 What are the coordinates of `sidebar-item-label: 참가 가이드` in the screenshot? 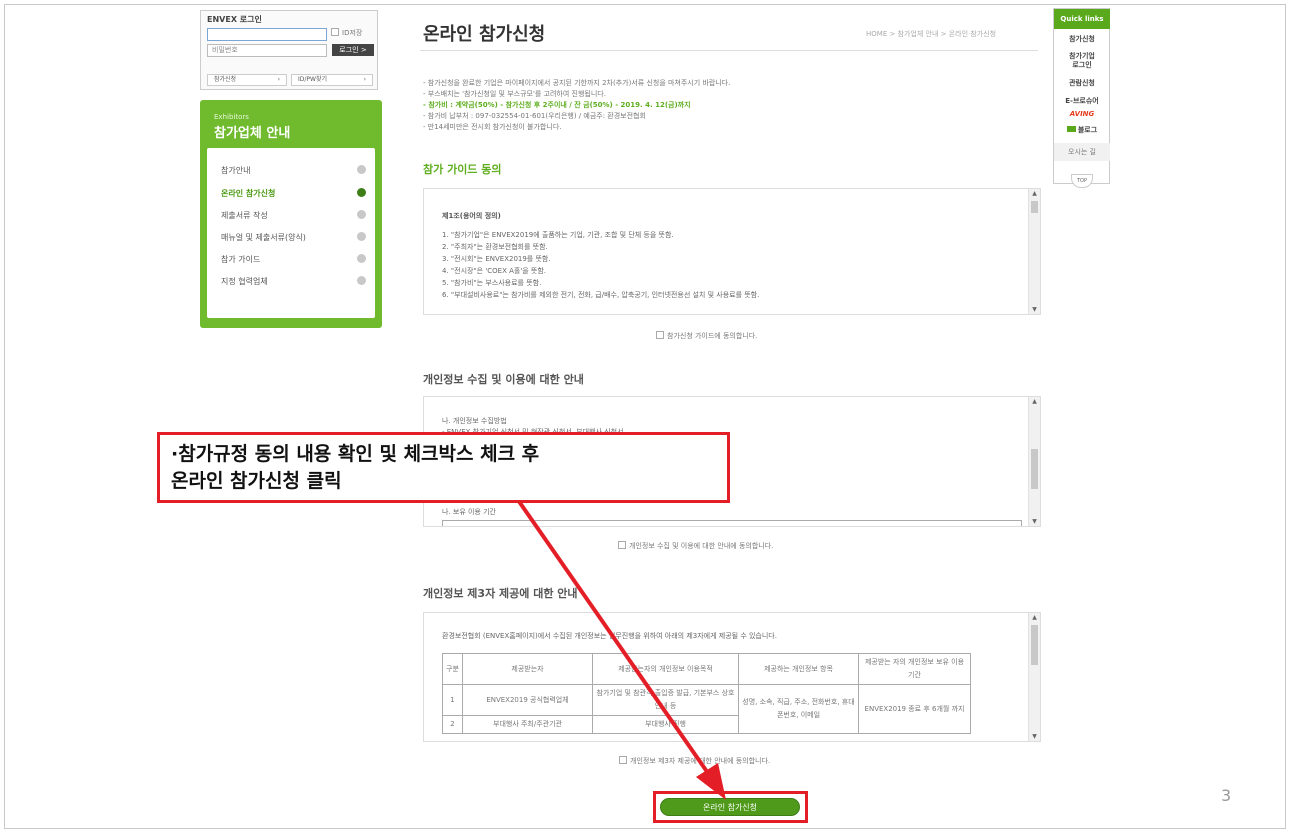 It's located at (241, 259).